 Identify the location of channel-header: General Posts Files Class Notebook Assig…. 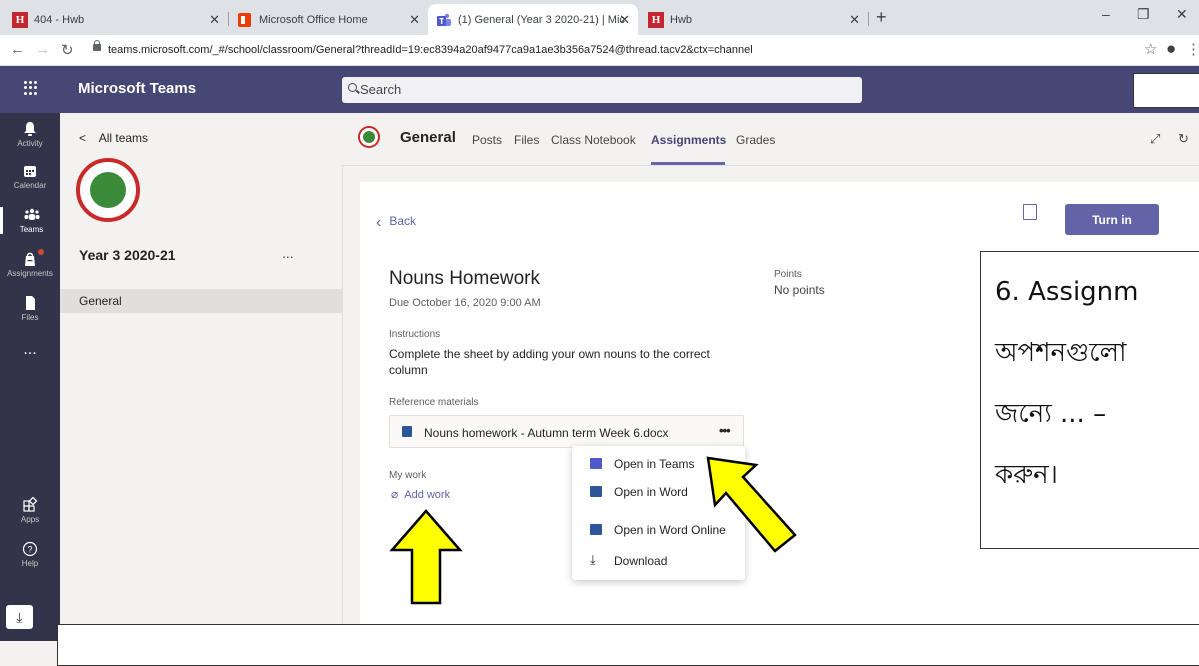
(770, 139).